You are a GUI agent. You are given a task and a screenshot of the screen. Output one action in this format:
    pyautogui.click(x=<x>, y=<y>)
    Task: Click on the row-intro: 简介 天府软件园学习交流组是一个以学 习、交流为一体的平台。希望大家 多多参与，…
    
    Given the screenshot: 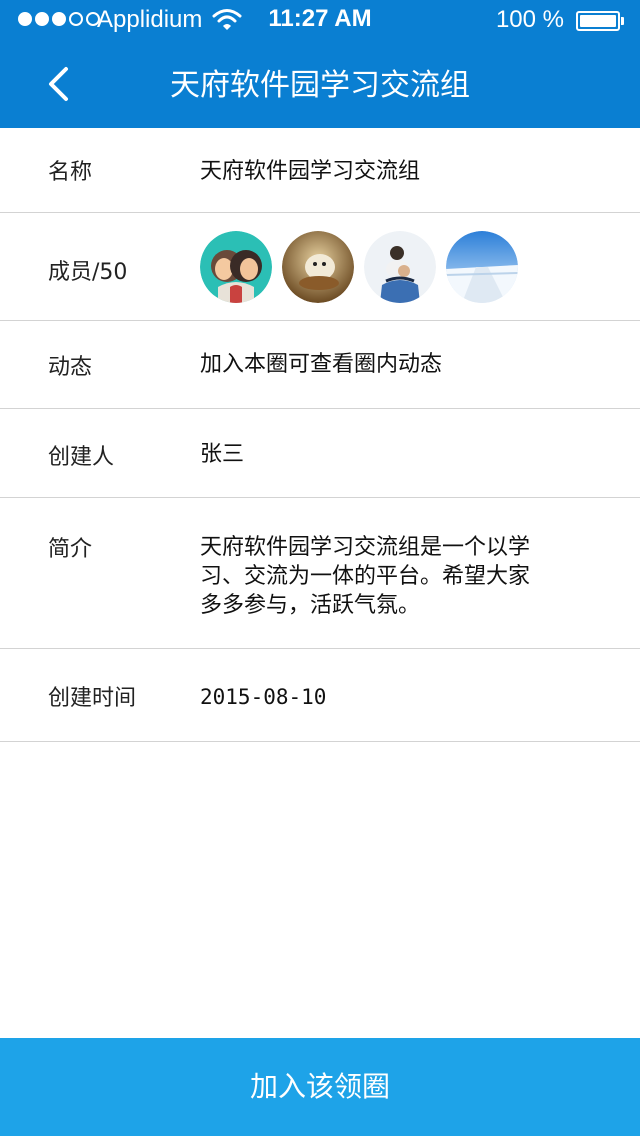 What is the action you would take?
    pyautogui.click(x=320, y=573)
    